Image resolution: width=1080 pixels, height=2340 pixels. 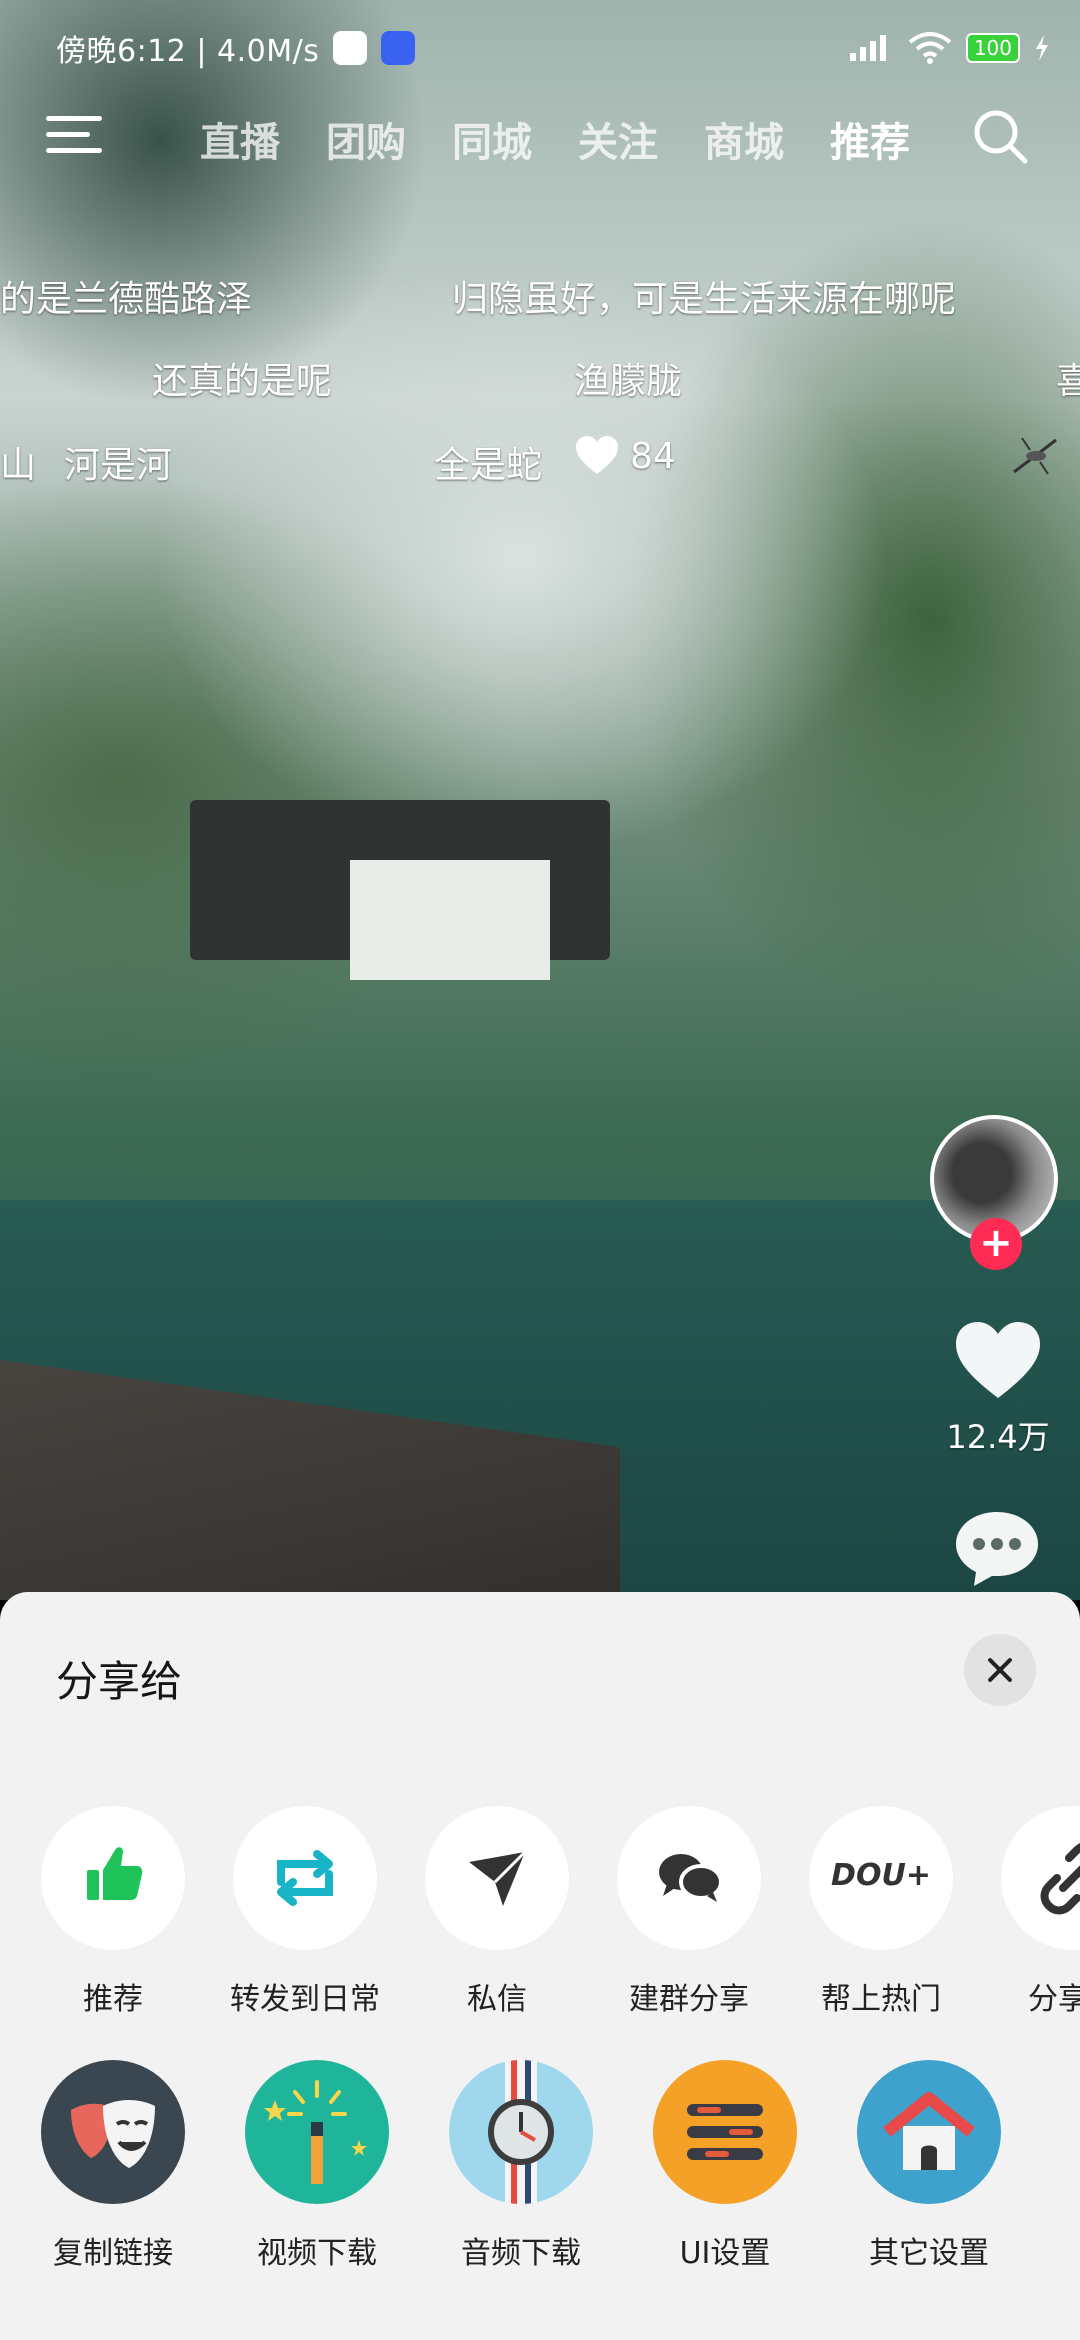 I want to click on charging-icon, so click(x=1042, y=48).